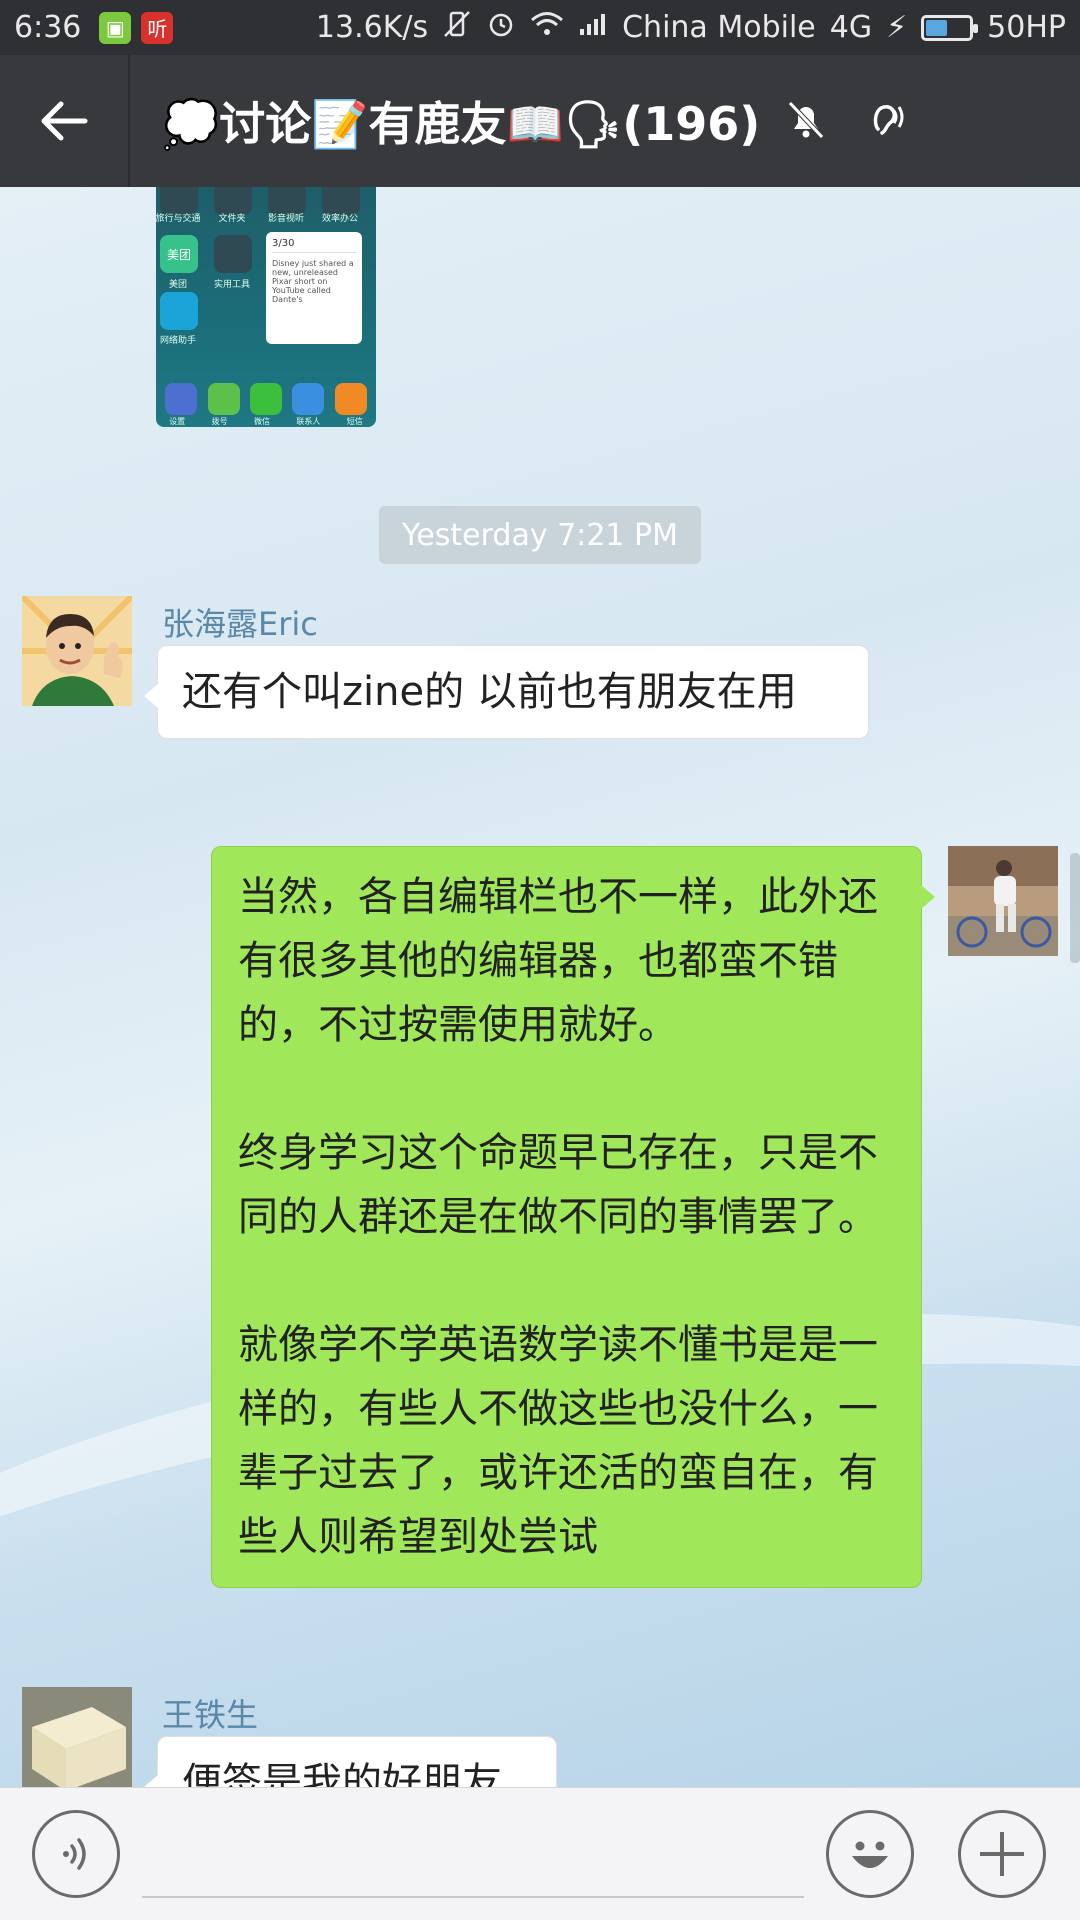 Image resolution: width=1080 pixels, height=1920 pixels. What do you see at coordinates (179, 254) in the screenshot?
I see `meituan-app-icon: 美团` at bounding box center [179, 254].